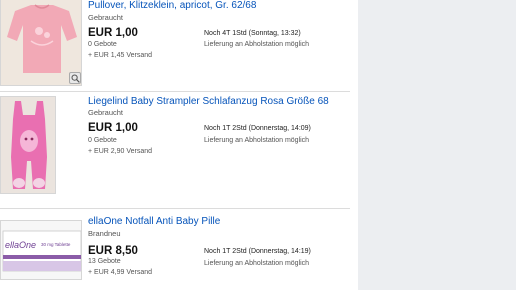  I want to click on romper-image, so click(28, 145).